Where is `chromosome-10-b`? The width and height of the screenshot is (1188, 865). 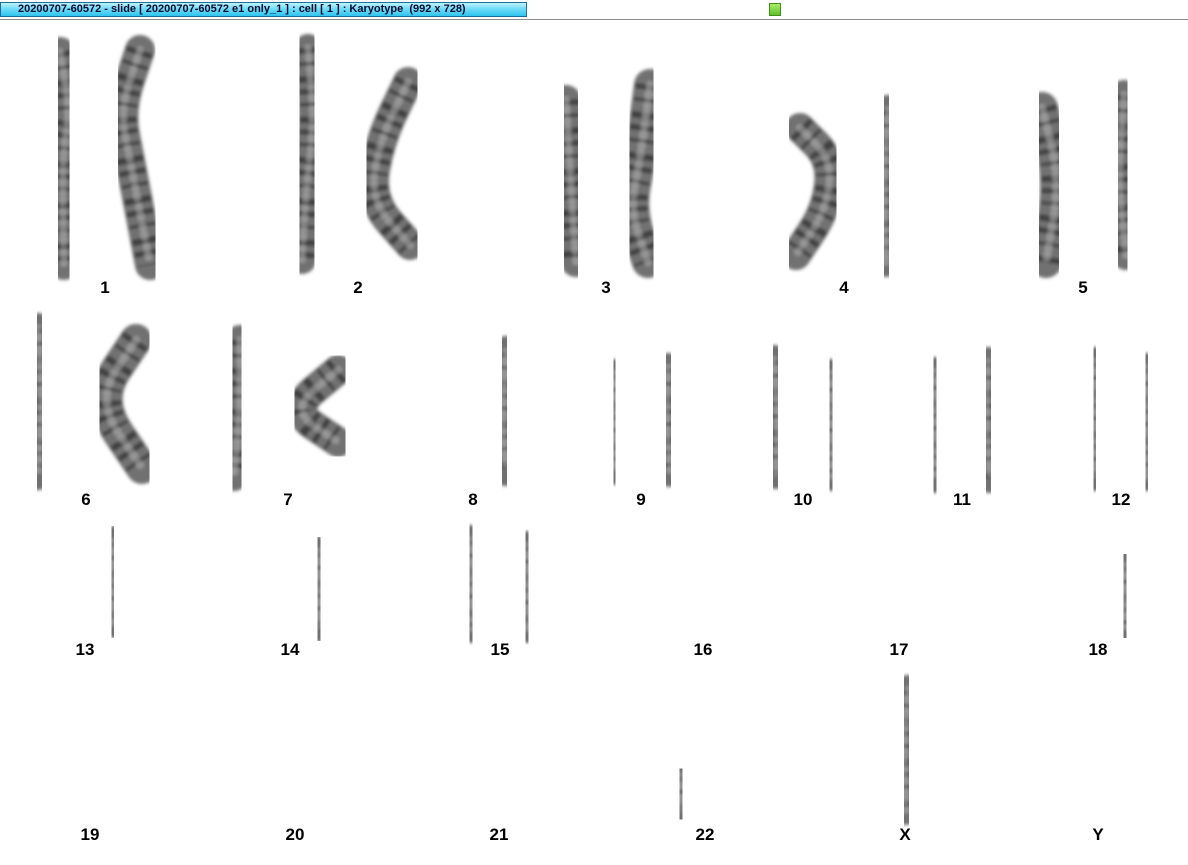 chromosome-10-b is located at coordinates (831, 425).